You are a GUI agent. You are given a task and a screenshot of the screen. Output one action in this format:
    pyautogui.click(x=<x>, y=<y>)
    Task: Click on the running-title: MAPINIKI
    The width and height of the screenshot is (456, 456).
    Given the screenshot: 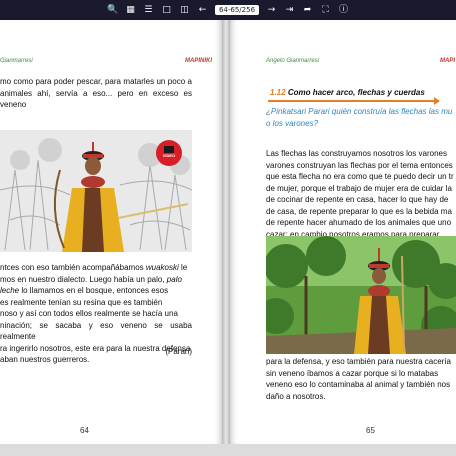 What is the action you would take?
    pyautogui.click(x=198, y=61)
    